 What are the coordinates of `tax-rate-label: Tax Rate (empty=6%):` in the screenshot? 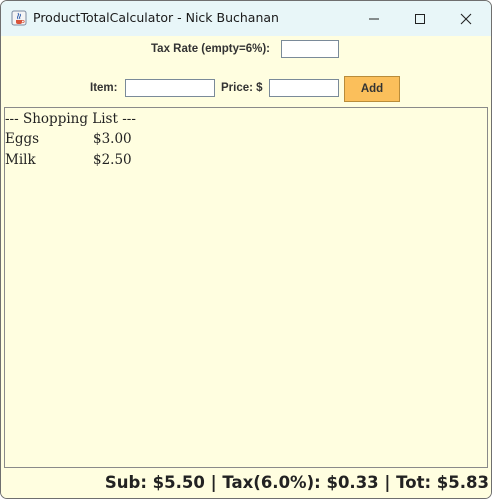 It's located at (210, 49).